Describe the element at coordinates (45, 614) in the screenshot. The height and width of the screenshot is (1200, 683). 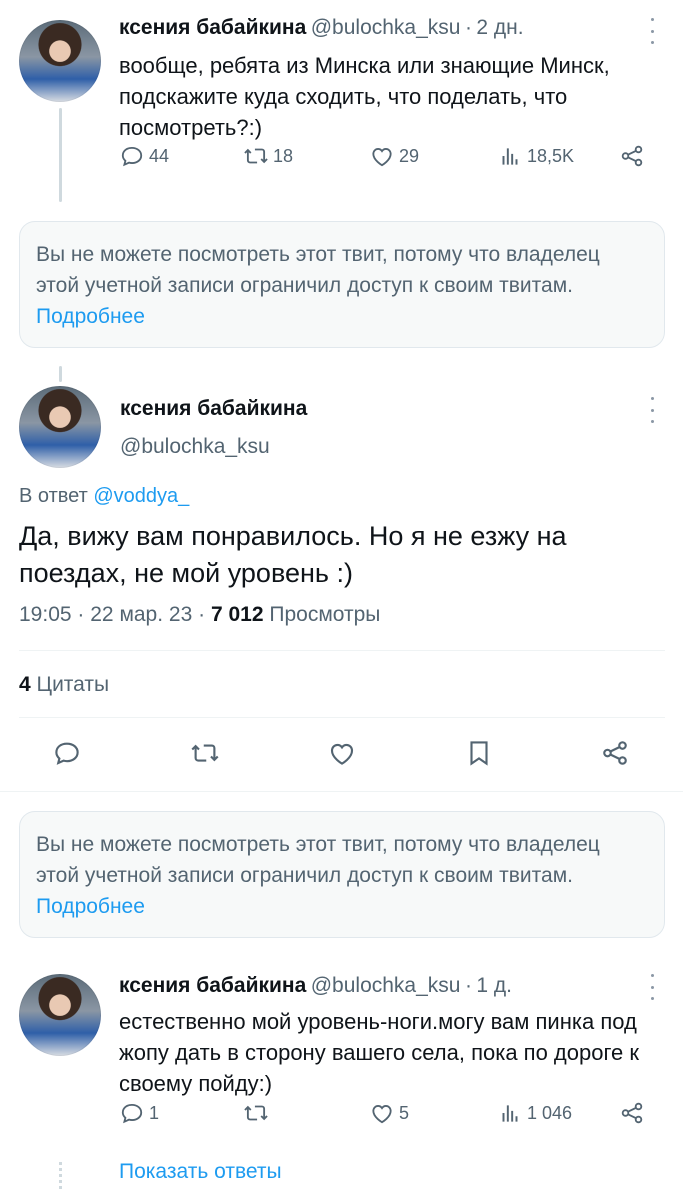
I see `tweet-time: 19:05` at that location.